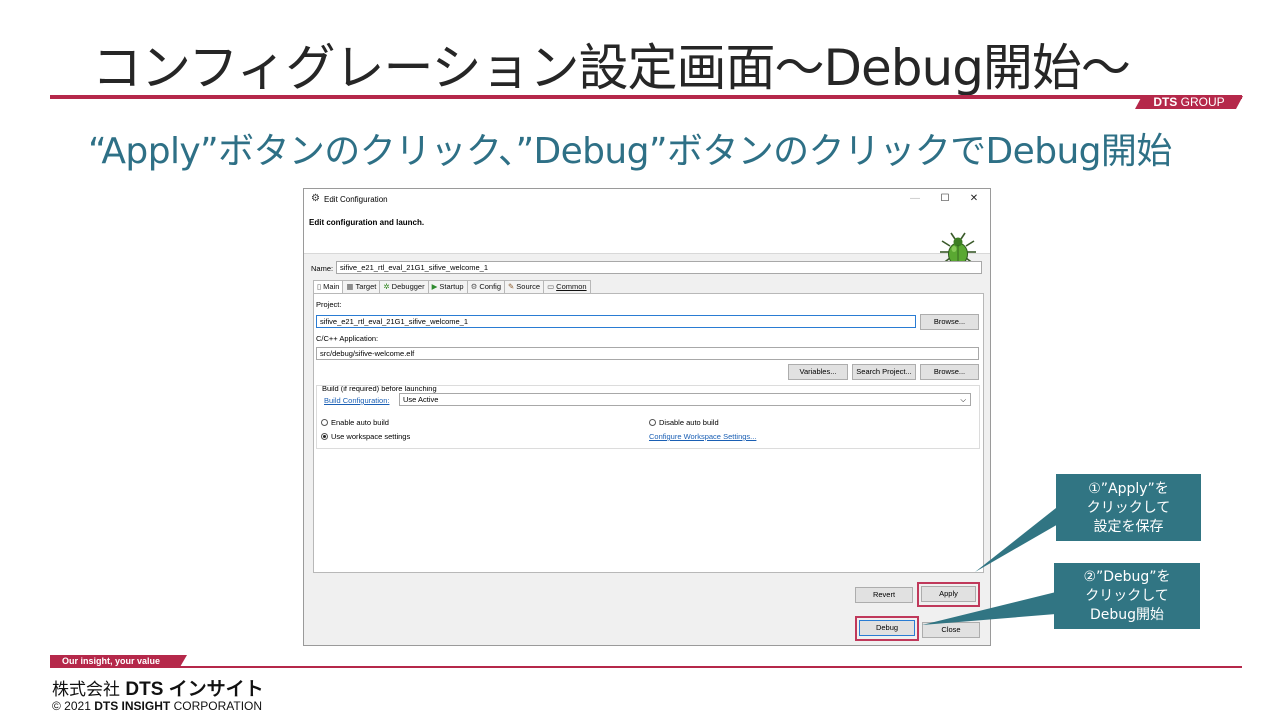 Image resolution: width=1280 pixels, height=720 pixels. Describe the element at coordinates (524, 286) in the screenshot. I see `tab-source: ✎ Source` at that location.